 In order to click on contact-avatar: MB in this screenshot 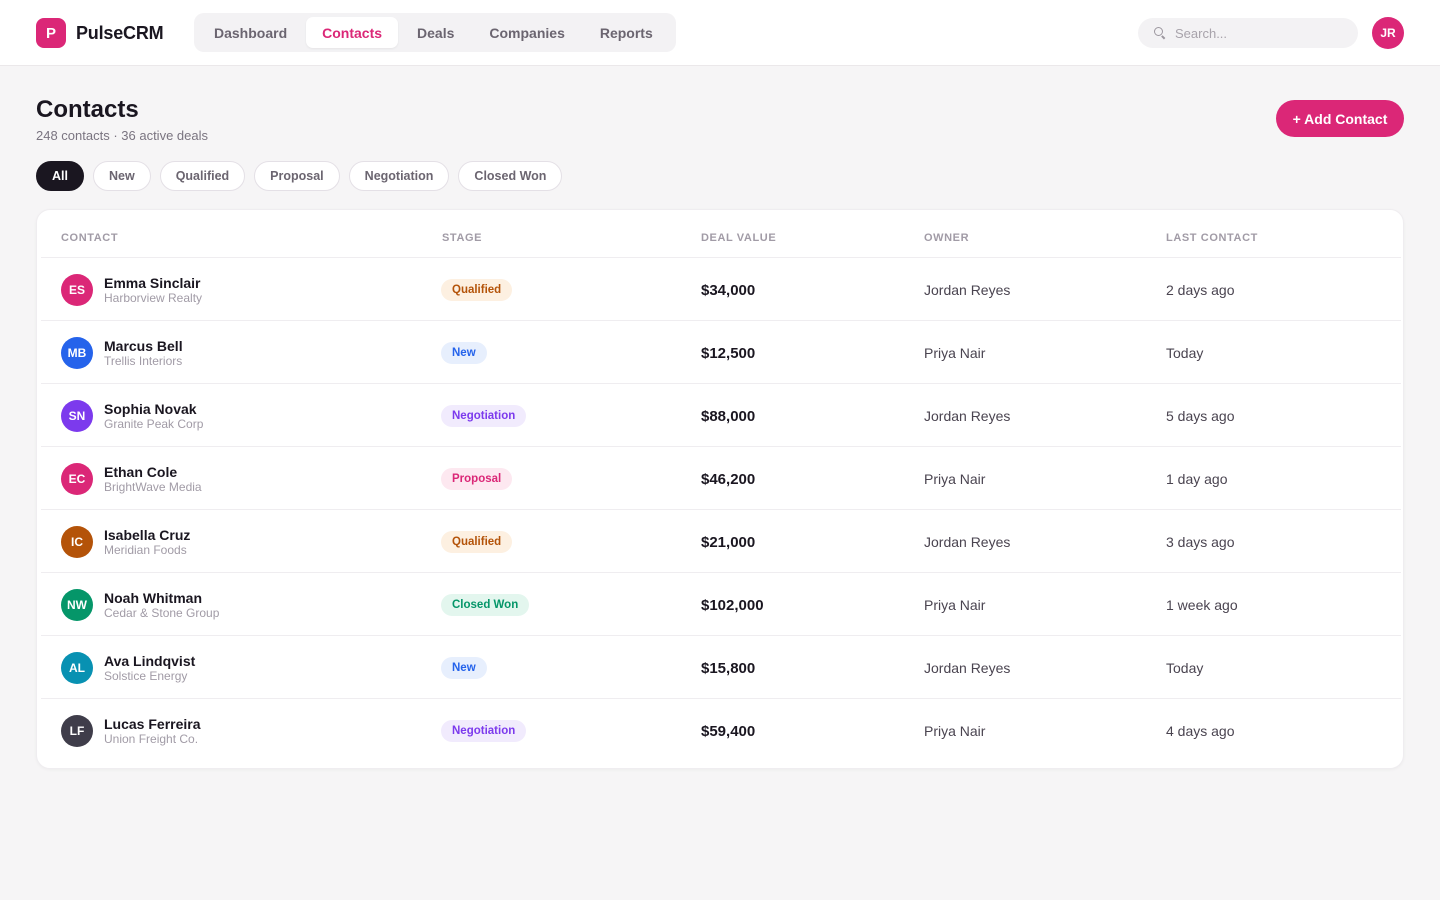, I will do `click(77, 353)`.